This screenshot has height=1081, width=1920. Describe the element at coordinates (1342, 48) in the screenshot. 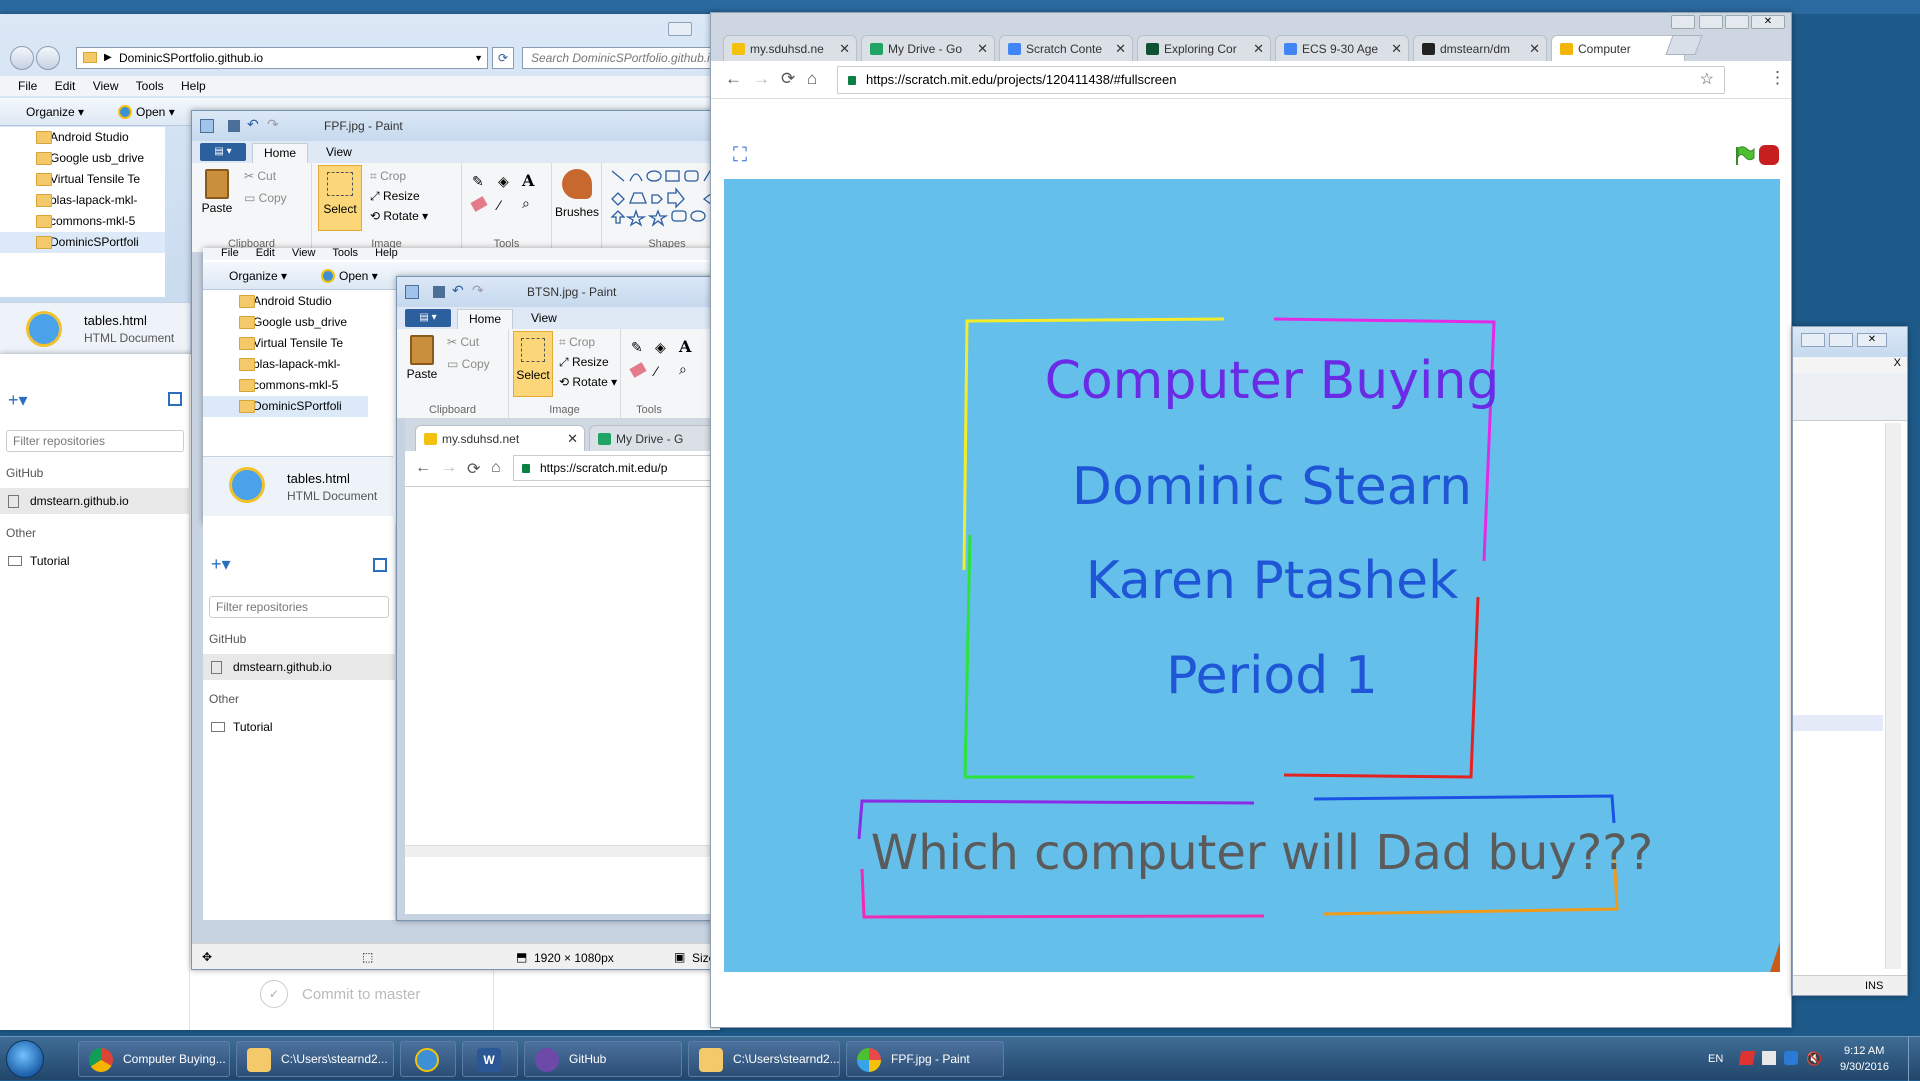

I see `tab-5: ECS 9-30 Age ✕` at that location.